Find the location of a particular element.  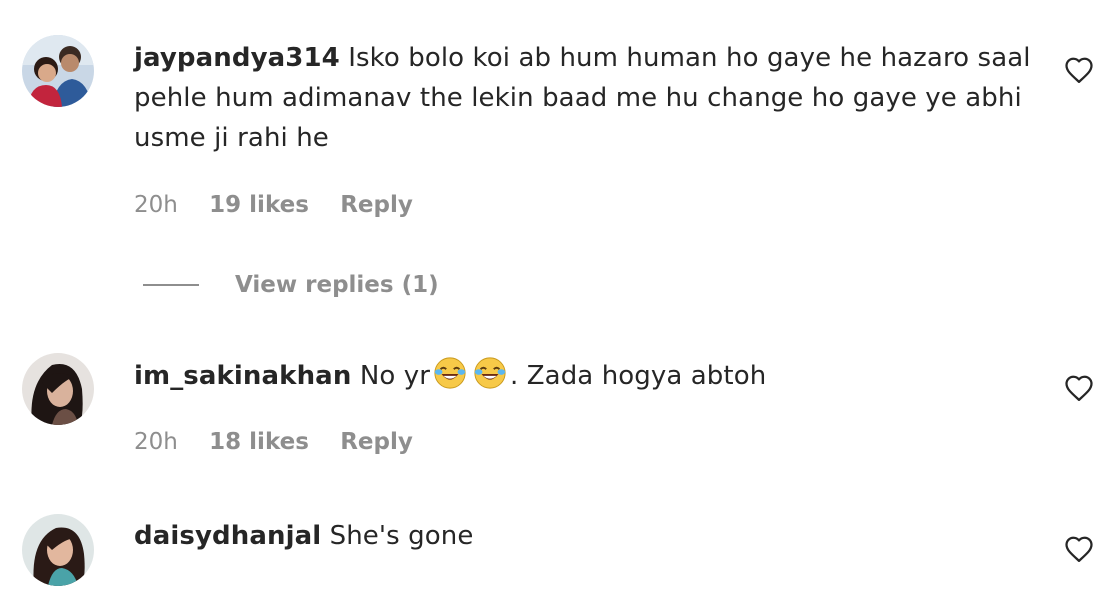

comment-text: She's gone is located at coordinates (401, 536).